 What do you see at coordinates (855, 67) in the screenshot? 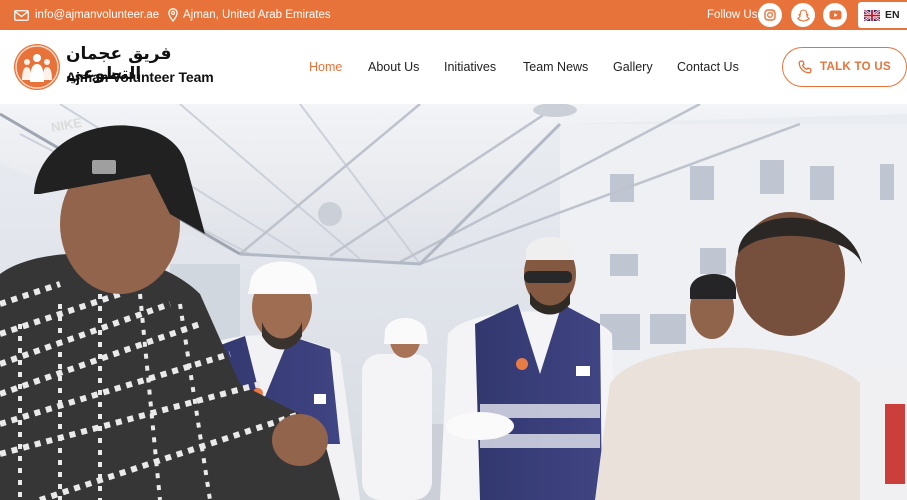
I see `talk-to-us-label: TALK TO US` at bounding box center [855, 67].